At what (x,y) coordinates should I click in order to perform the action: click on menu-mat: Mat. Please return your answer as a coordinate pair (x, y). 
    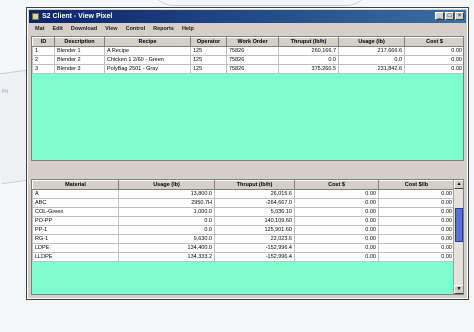
    Looking at the image, I should click on (39, 29).